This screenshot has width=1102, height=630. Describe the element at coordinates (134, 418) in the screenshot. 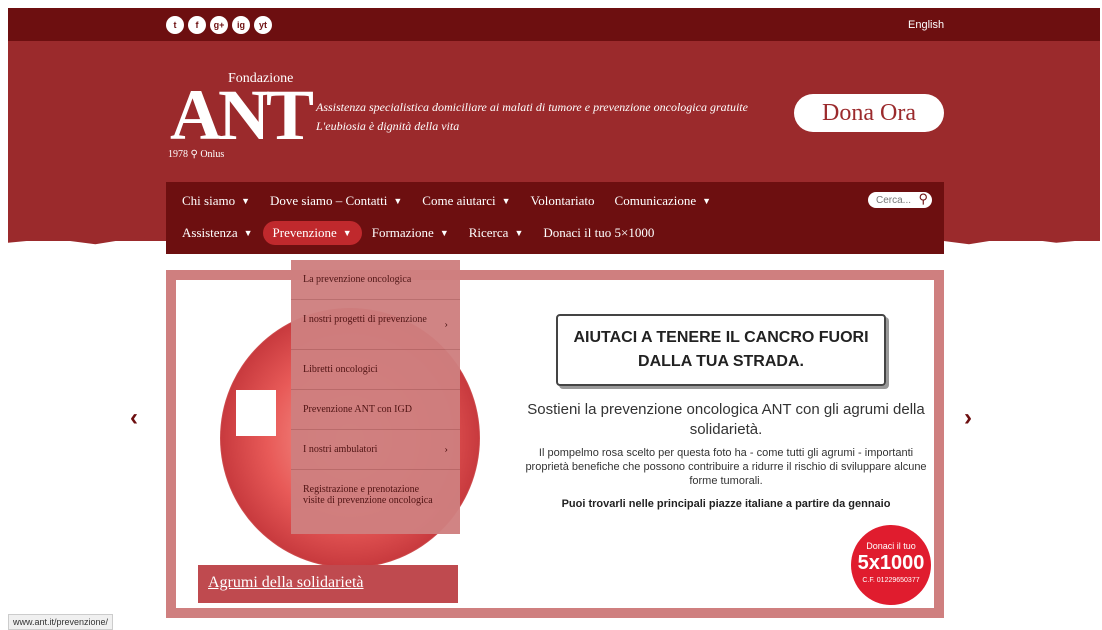

I see `prev-arrow-icon: ‹` at that location.